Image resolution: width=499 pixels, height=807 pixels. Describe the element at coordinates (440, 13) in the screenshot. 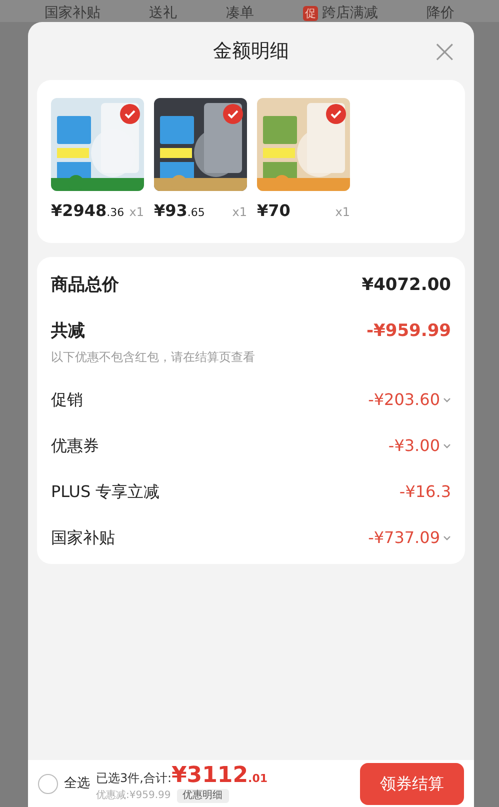

I see `category-tab: 降价` at that location.